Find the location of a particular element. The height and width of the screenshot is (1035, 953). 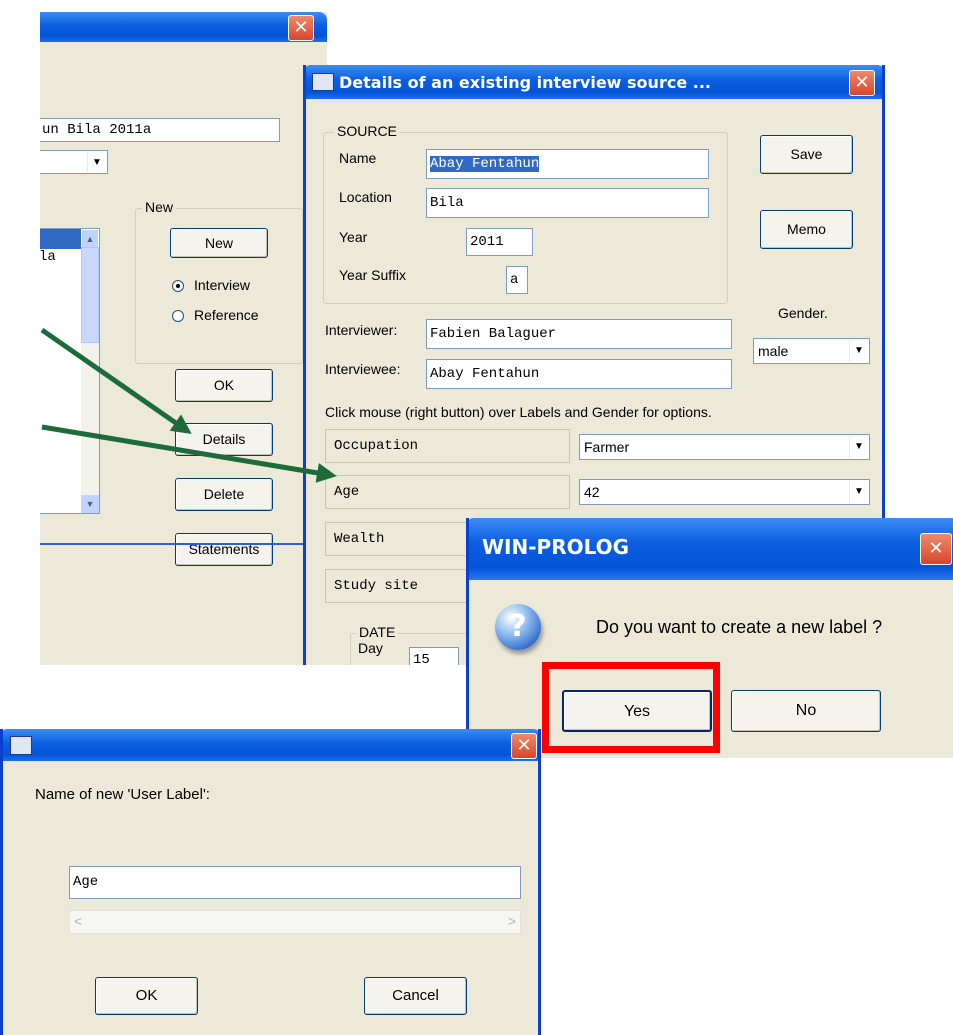

arrow-to-age-label is located at coordinates (189, 453).